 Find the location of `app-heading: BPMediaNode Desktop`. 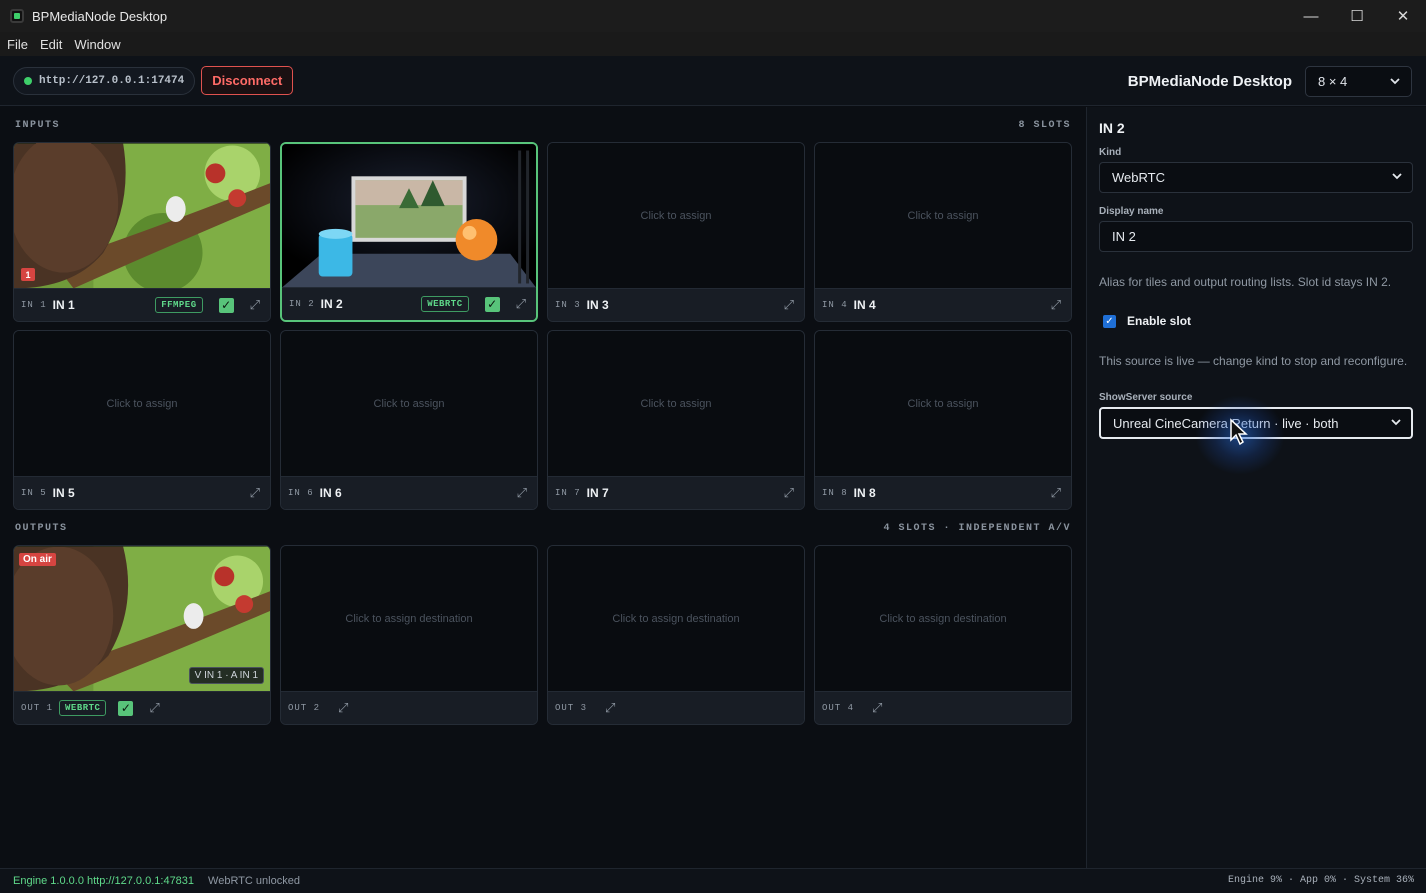

app-heading: BPMediaNode Desktop is located at coordinates (1209, 81).